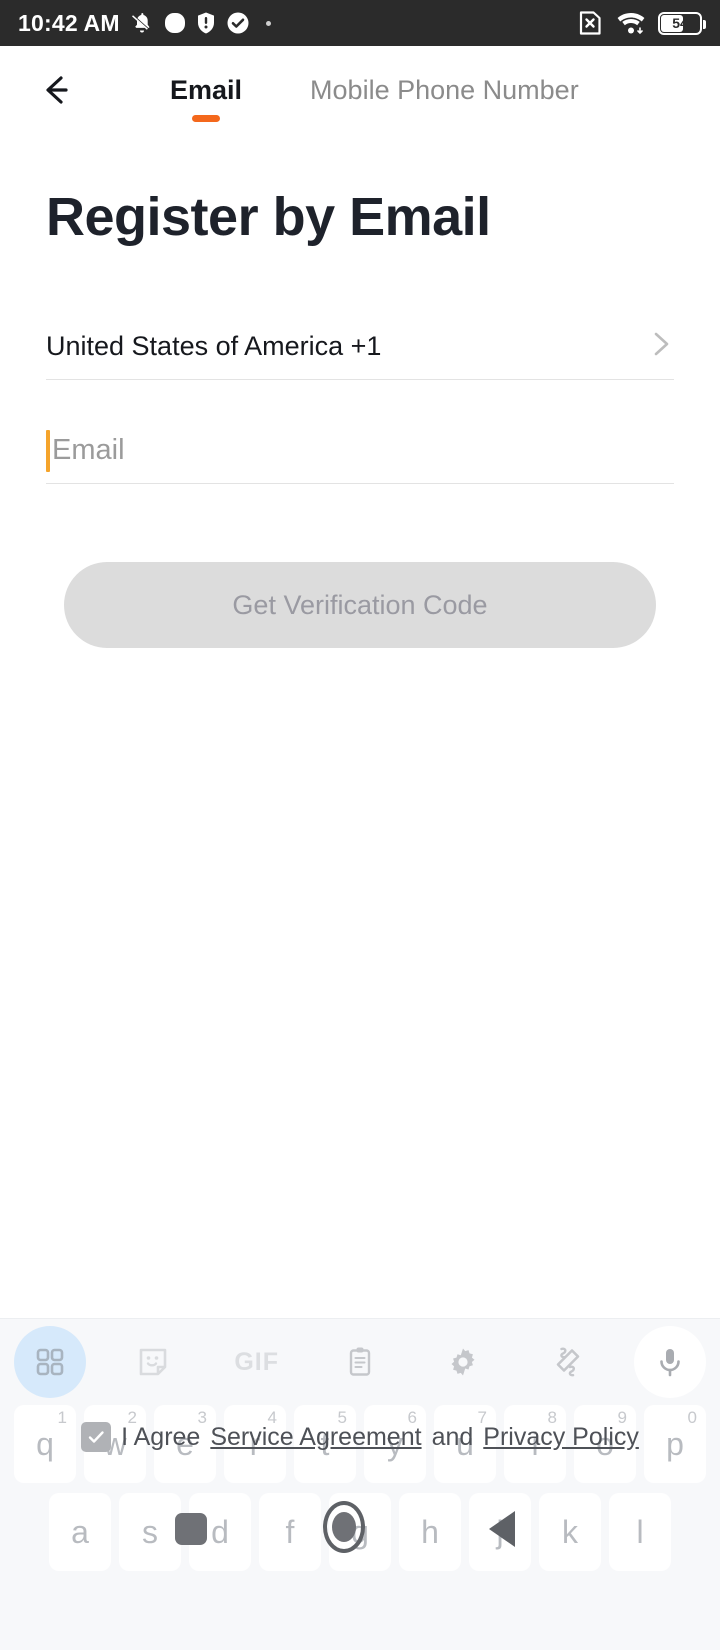 Image resolution: width=720 pixels, height=1650 pixels. What do you see at coordinates (153, 1362) in the screenshot?
I see `sticker-icon` at bounding box center [153, 1362].